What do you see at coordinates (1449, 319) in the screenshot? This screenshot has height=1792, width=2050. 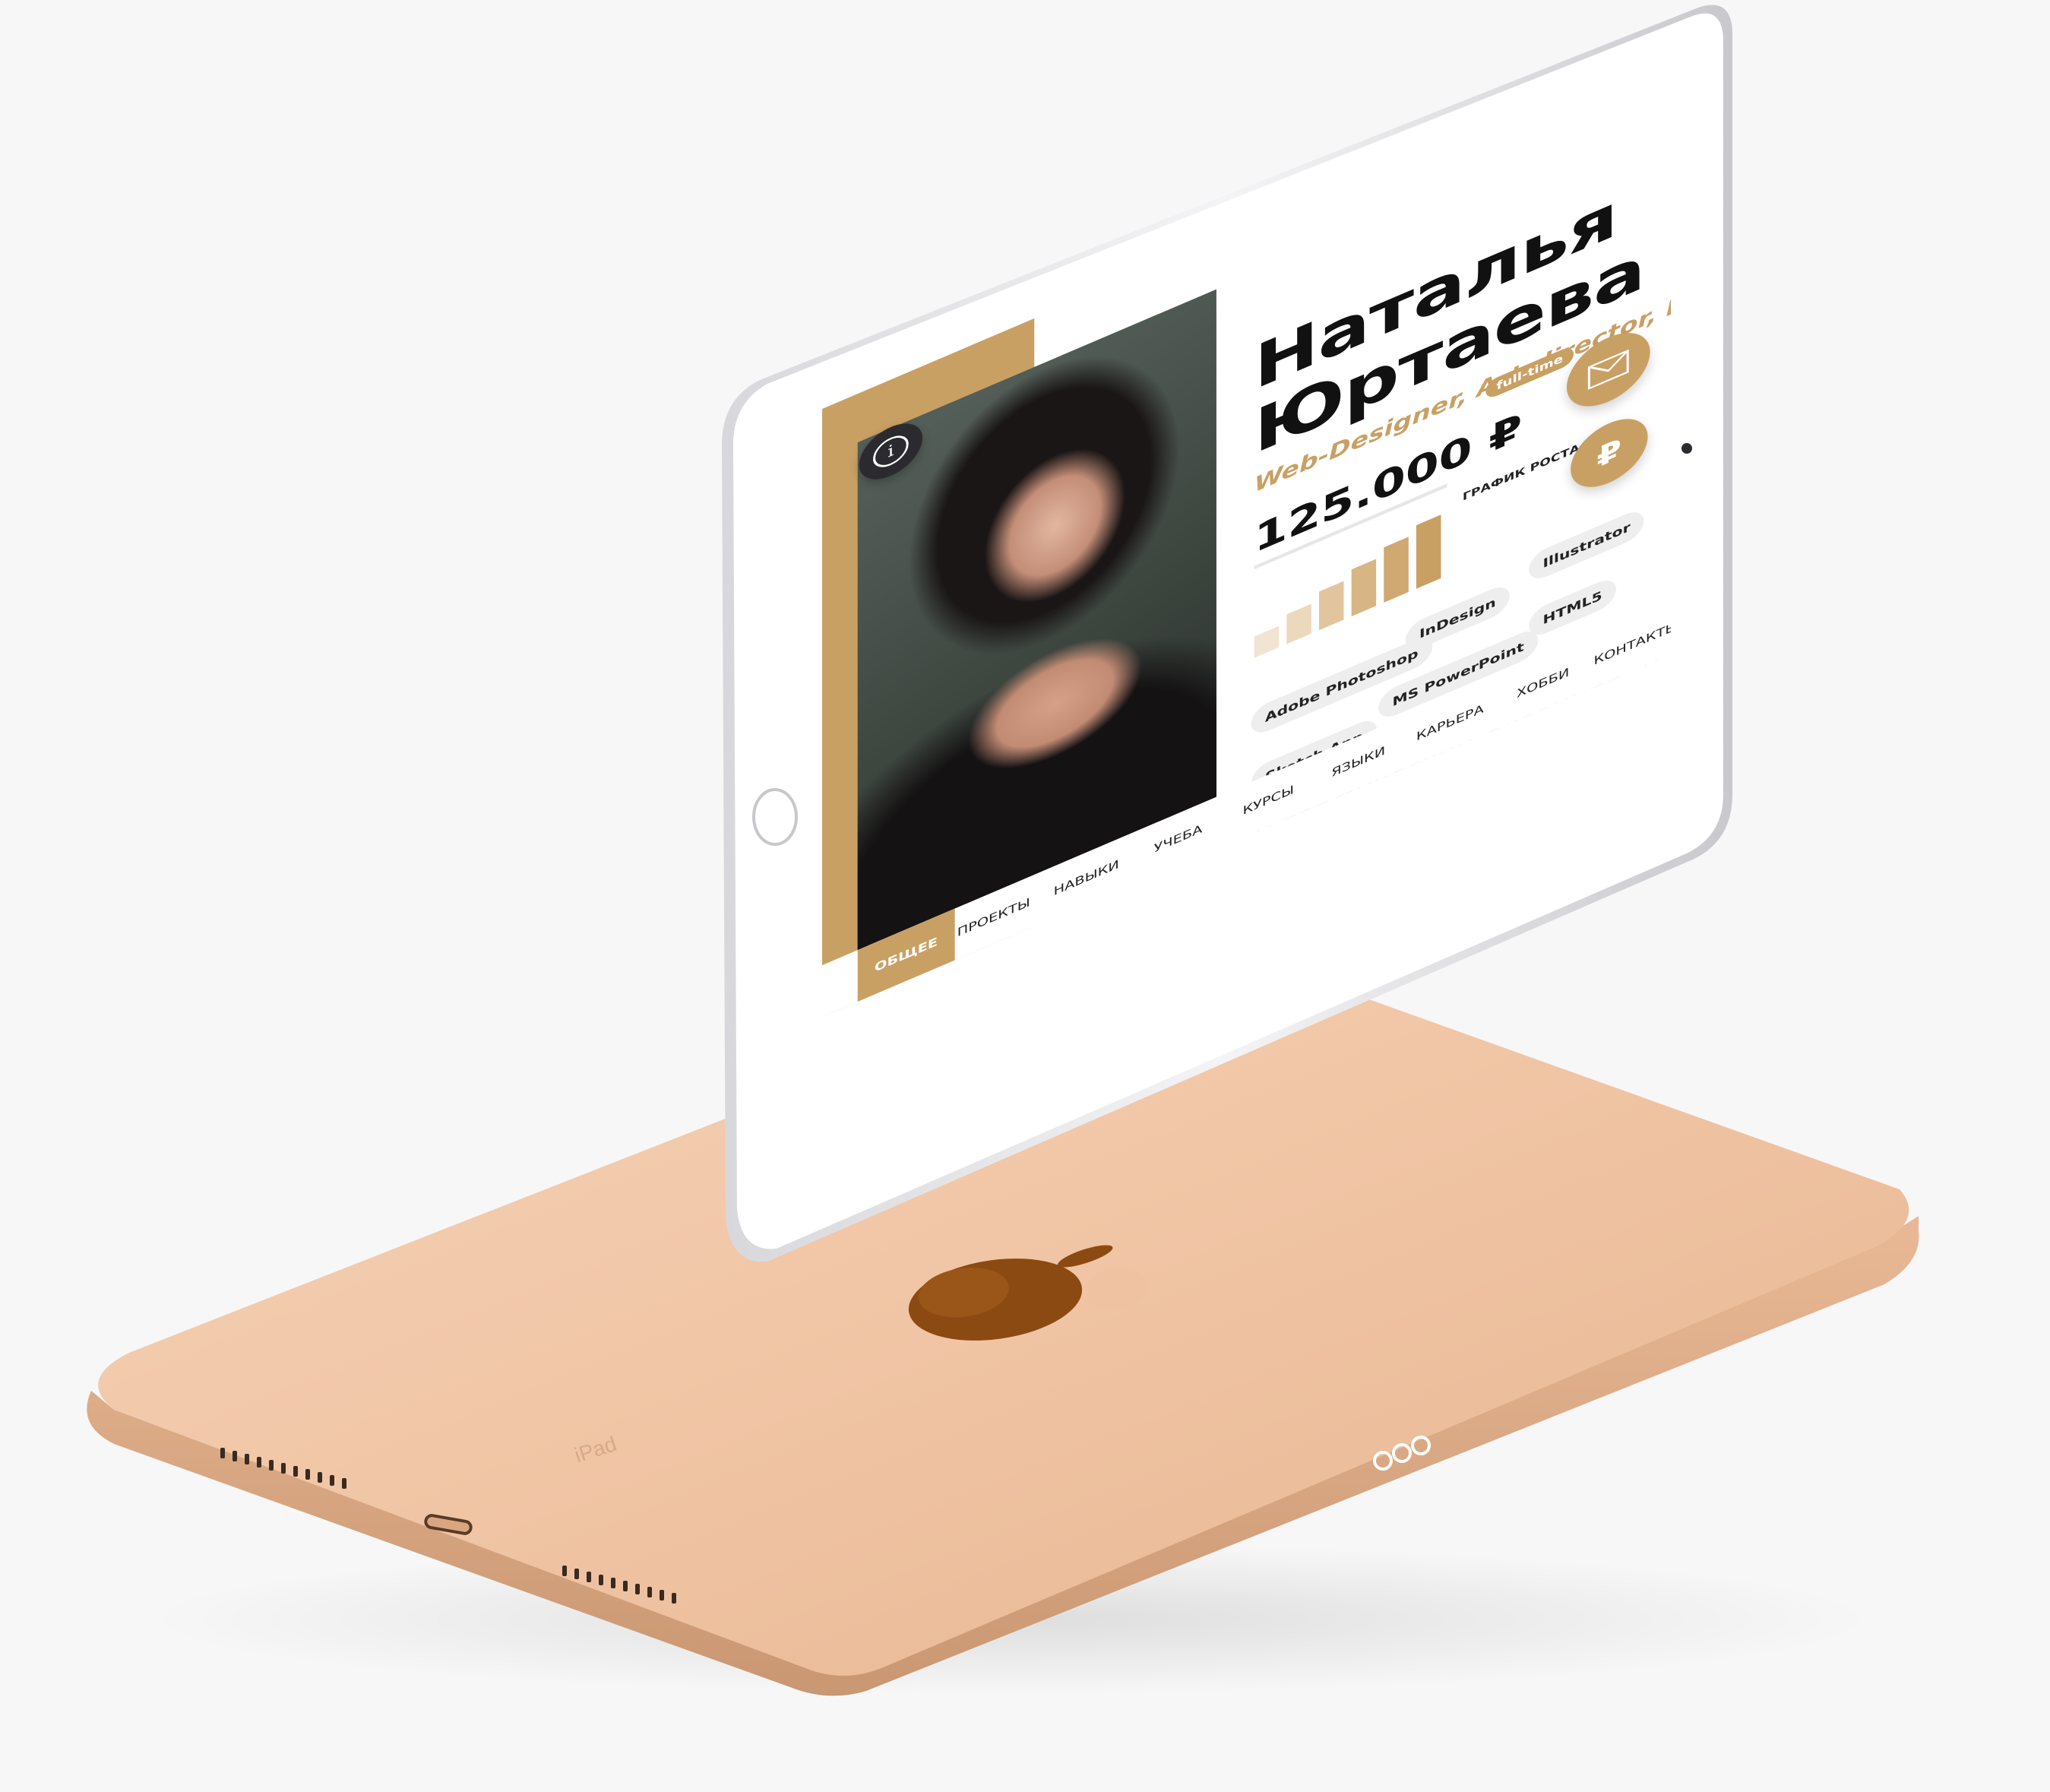 I see `profile-name: Наталья Юртаева` at bounding box center [1449, 319].